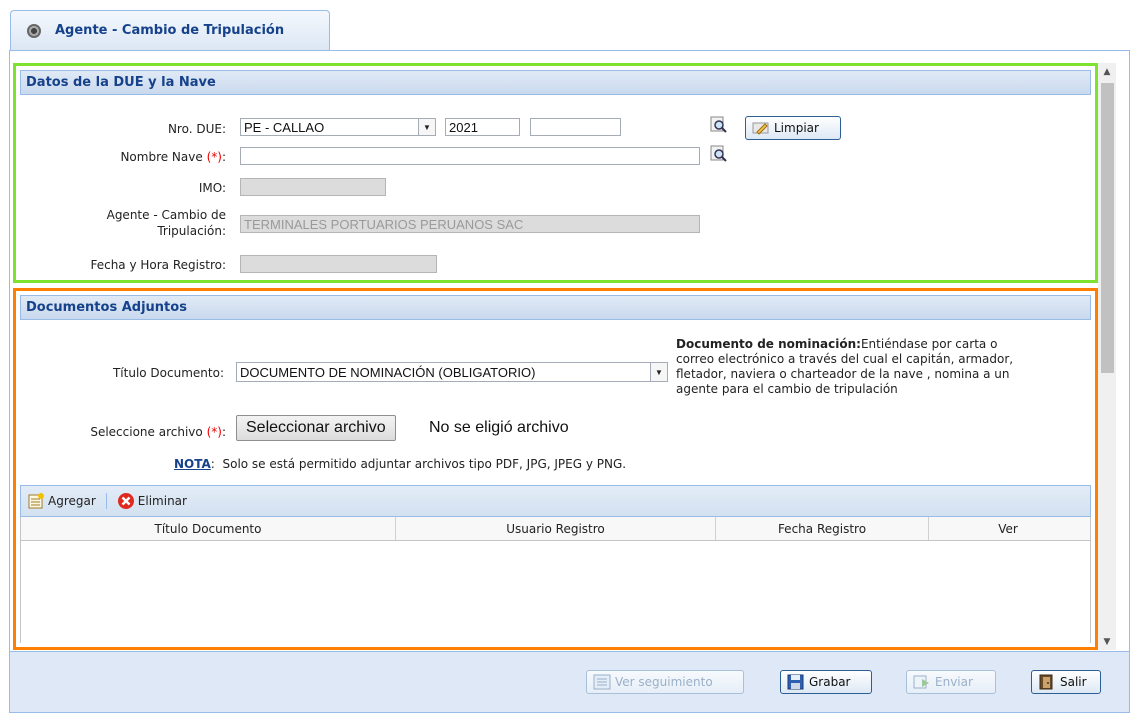 The width and height of the screenshot is (1138, 715). What do you see at coordinates (499, 427) in the screenshot?
I see `file-status: No se eligió archivo` at bounding box center [499, 427].